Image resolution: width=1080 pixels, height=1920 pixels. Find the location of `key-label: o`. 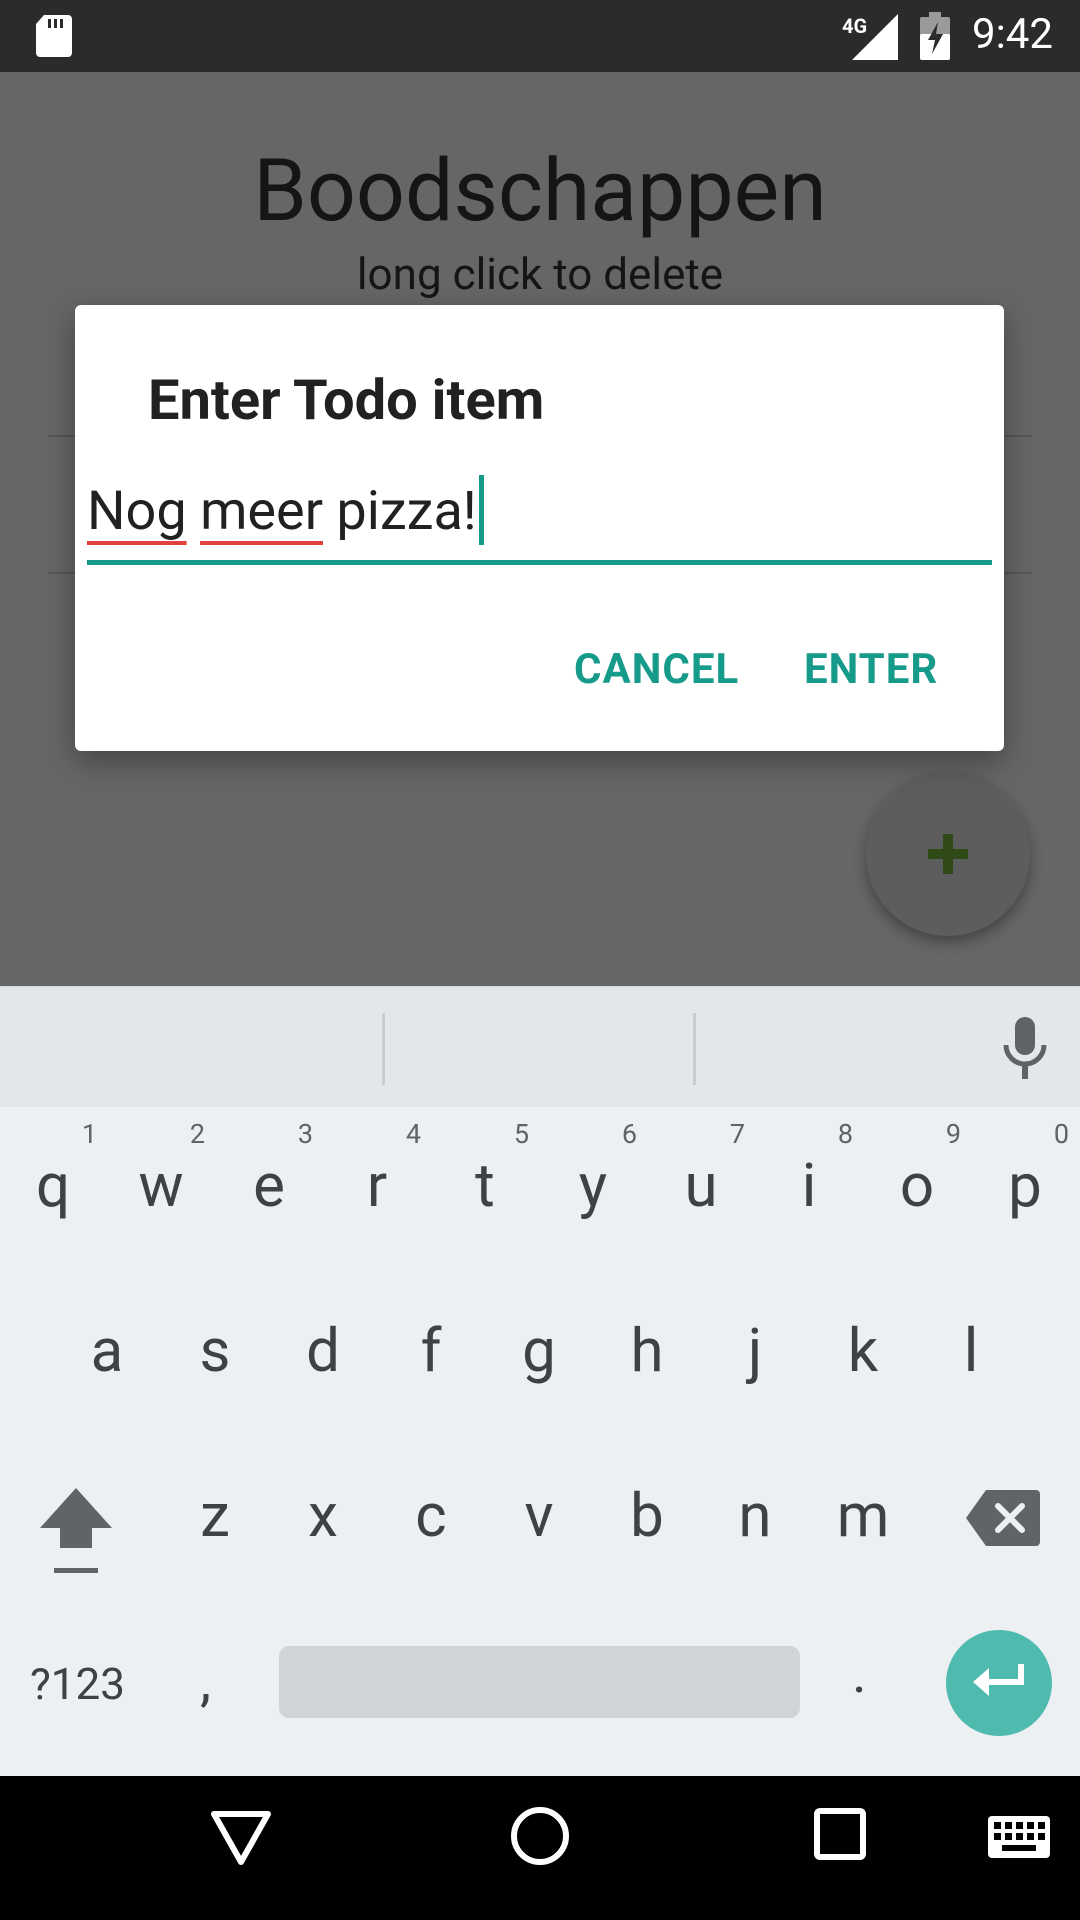

key-label: o is located at coordinates (917, 1185).